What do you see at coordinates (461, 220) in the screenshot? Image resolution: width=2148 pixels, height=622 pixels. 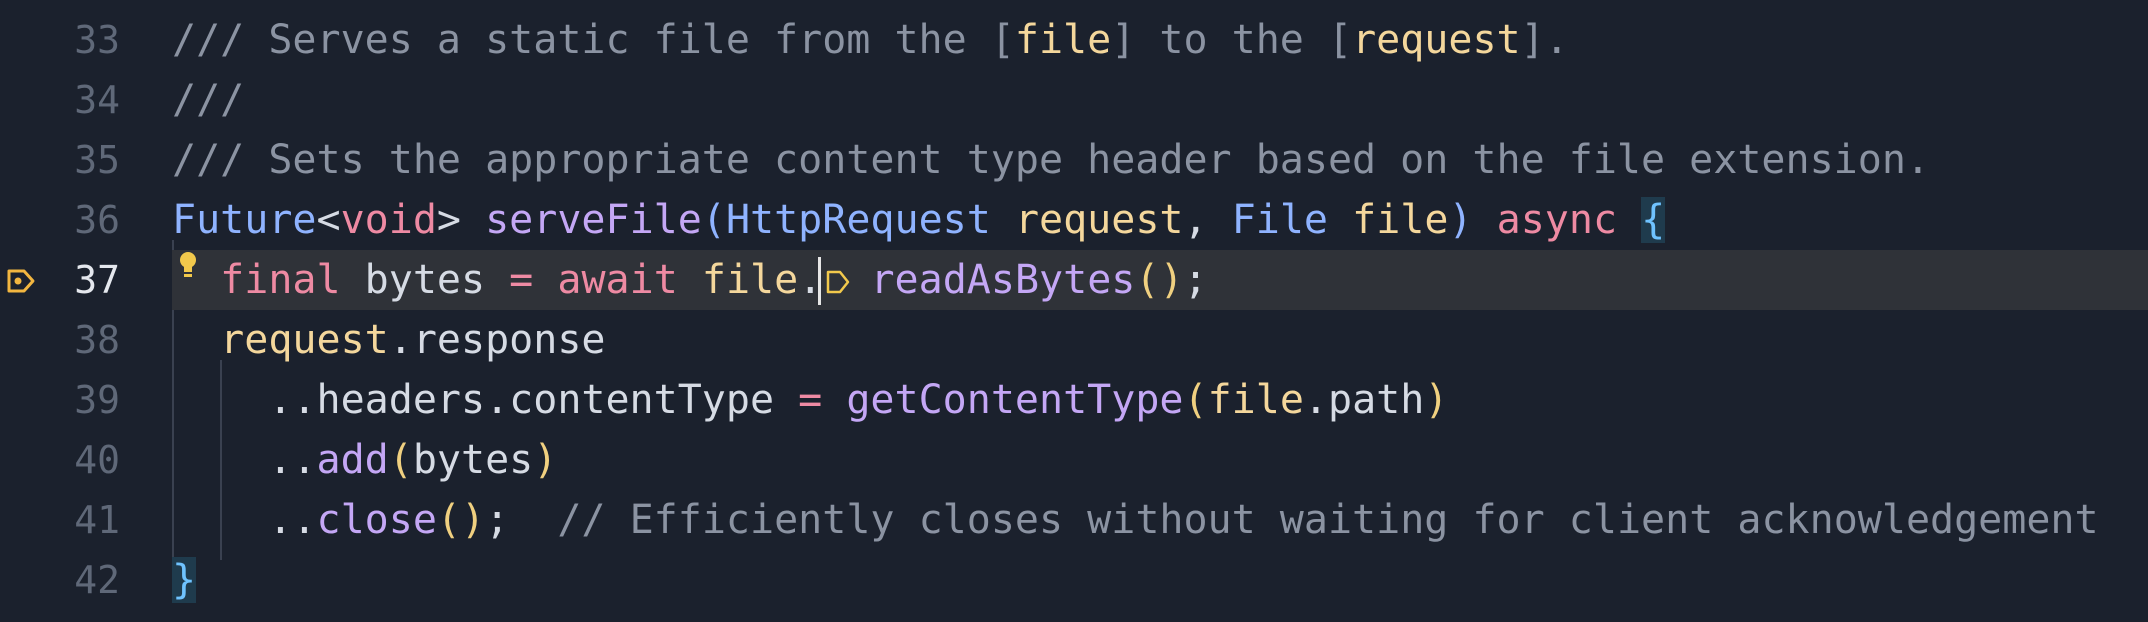 I see `code-token: >` at bounding box center [461, 220].